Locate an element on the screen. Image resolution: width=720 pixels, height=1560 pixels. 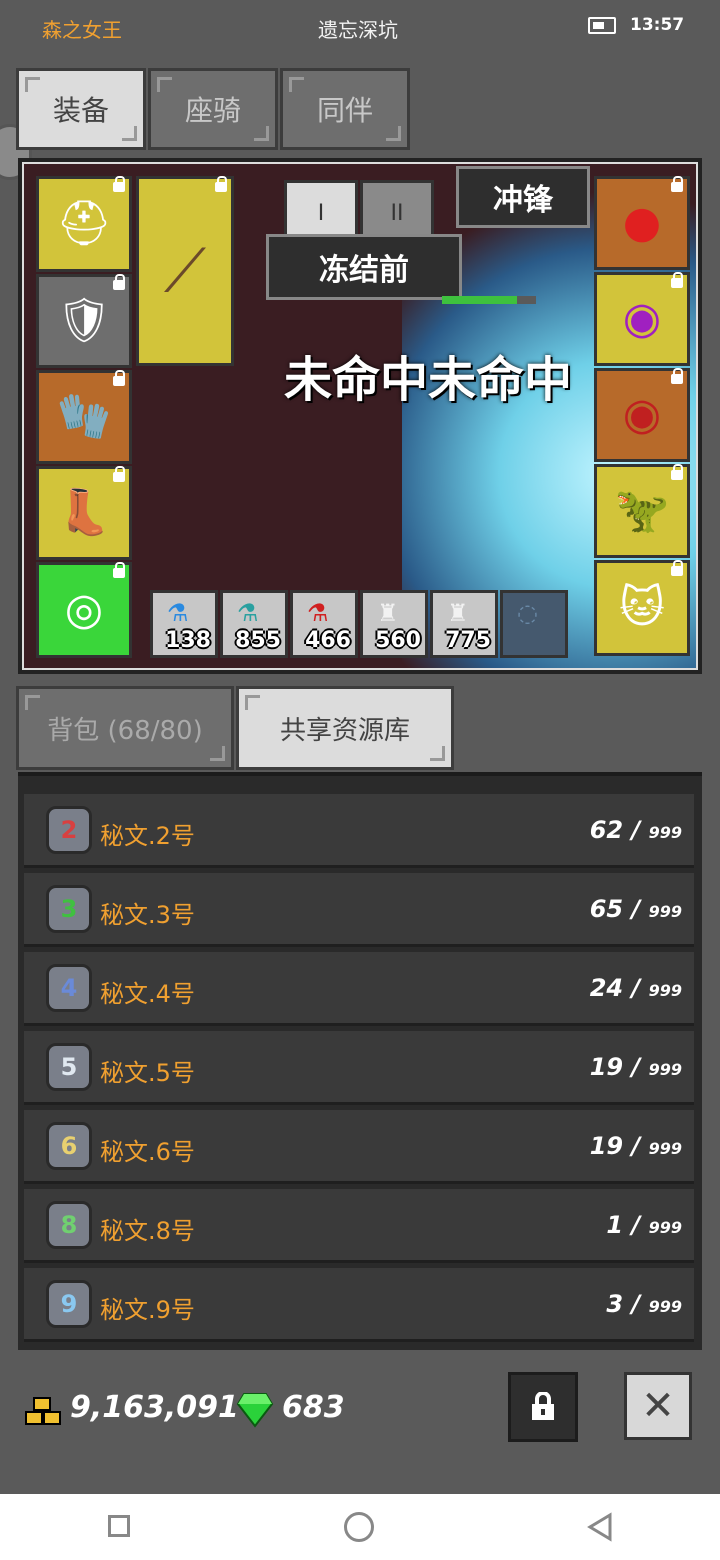
item-count: 24 / is located at coordinates (615, 988).